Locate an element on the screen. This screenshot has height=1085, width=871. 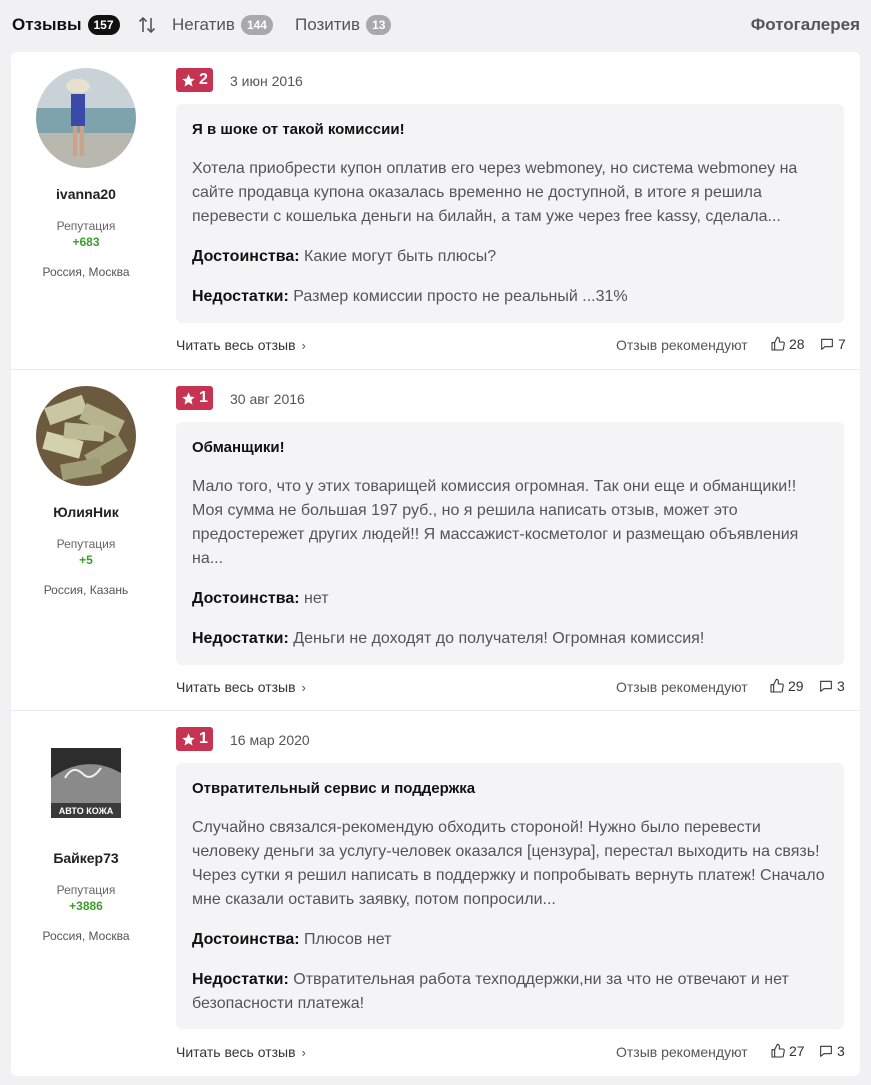
tab-negative-label: Негатив is located at coordinates (203, 24).